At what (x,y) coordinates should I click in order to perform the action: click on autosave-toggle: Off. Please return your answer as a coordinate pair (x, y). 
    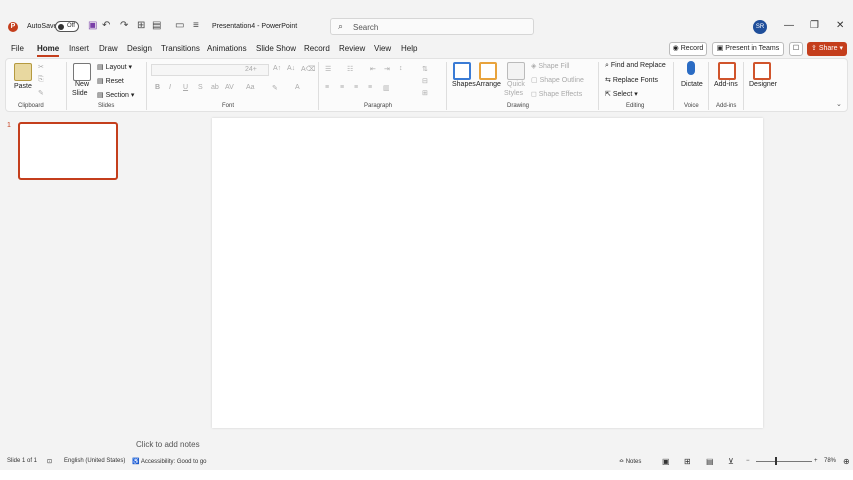
    Looking at the image, I should click on (67, 26).